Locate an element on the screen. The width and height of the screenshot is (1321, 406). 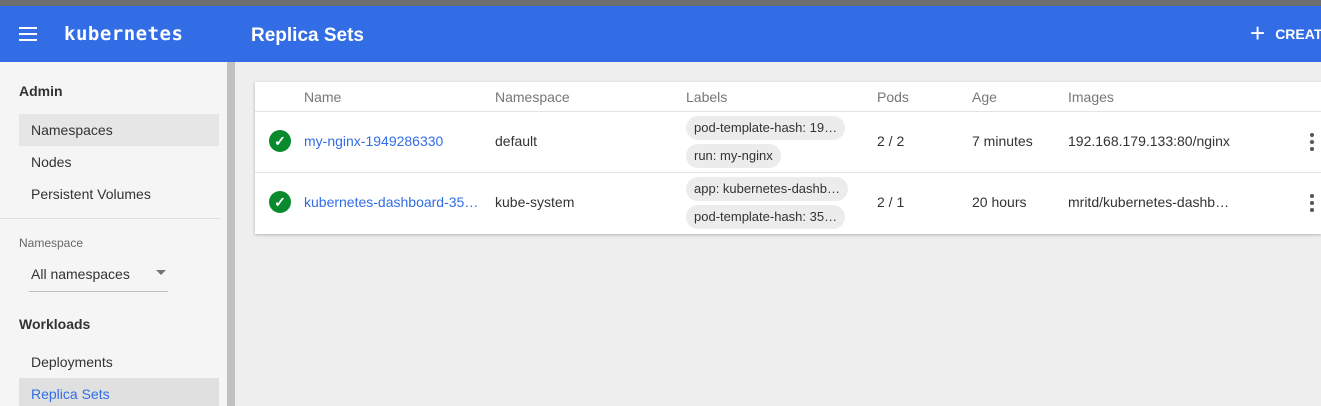
column-header-age: Age is located at coordinates (984, 97).